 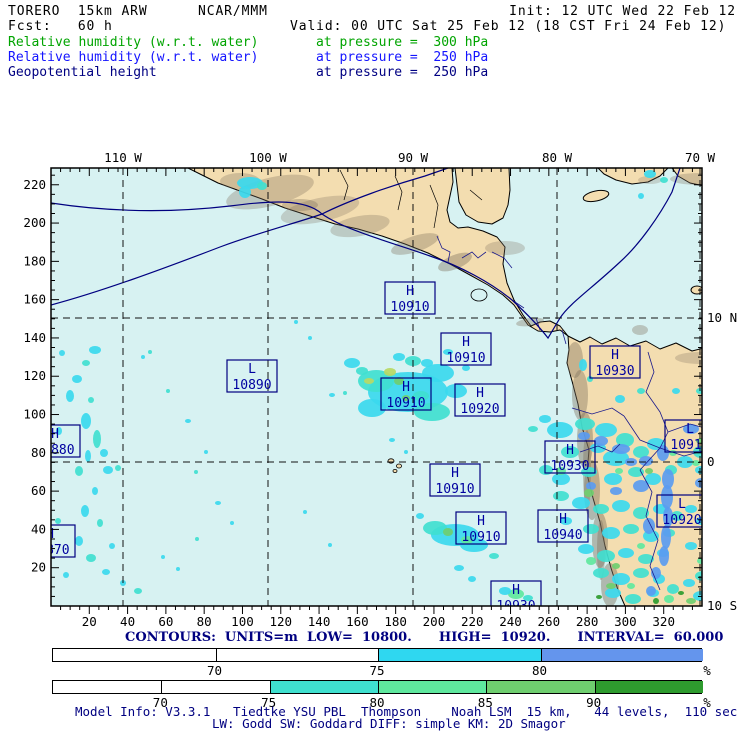 What do you see at coordinates (38, 452) in the screenshot?
I see `left-axis-label: 80` at bounding box center [38, 452].